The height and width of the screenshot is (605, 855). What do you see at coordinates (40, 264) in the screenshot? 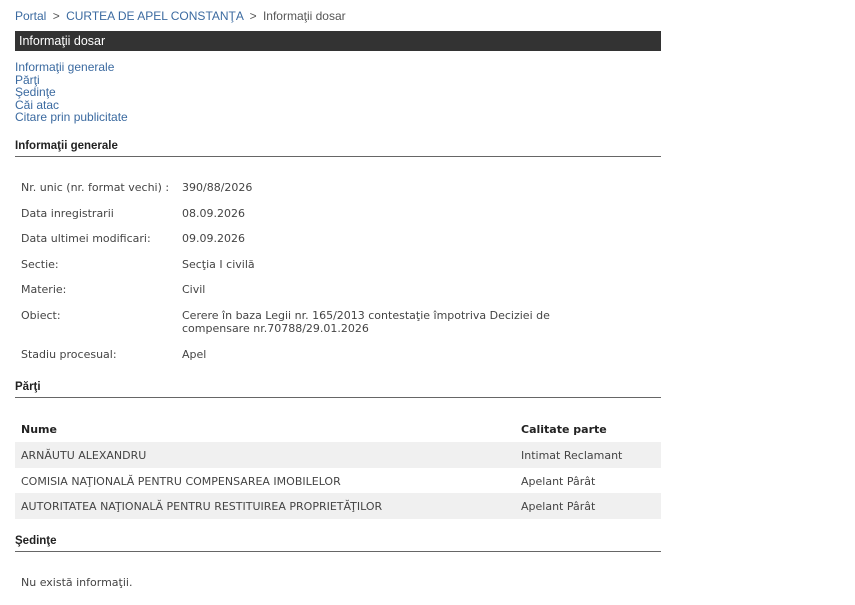
I see `info-label: Sectie:` at bounding box center [40, 264].